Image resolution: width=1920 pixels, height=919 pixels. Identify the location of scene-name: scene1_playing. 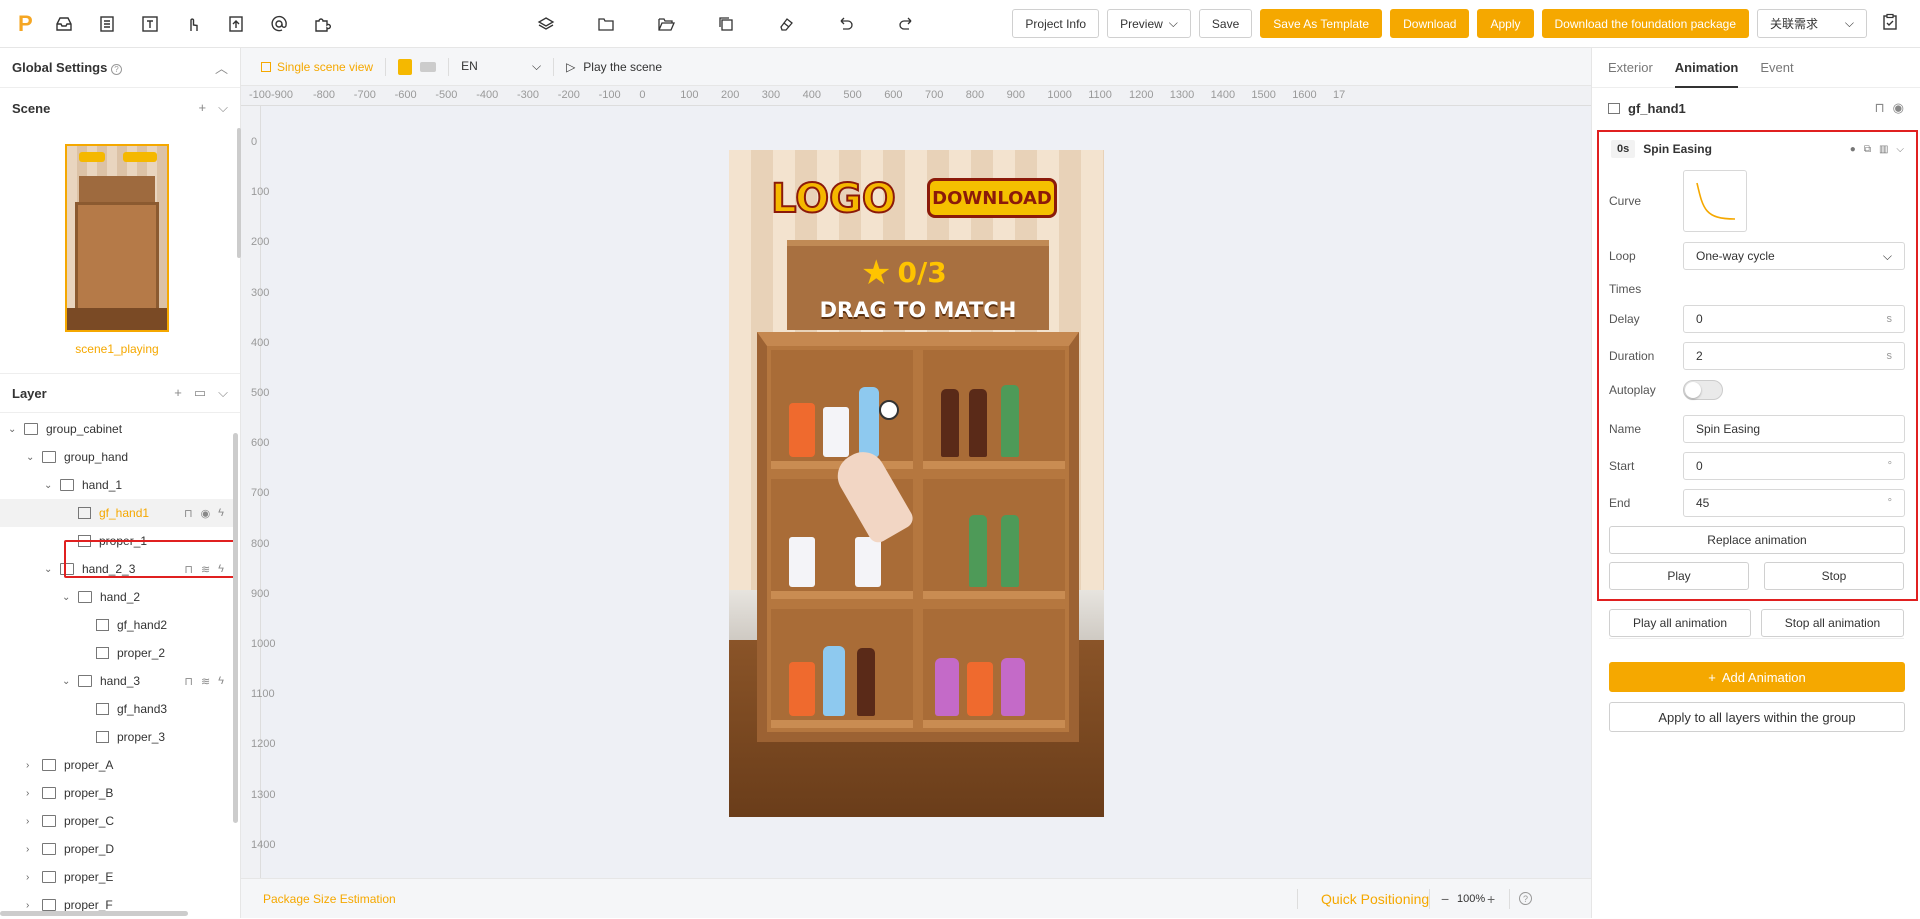
(117, 349).